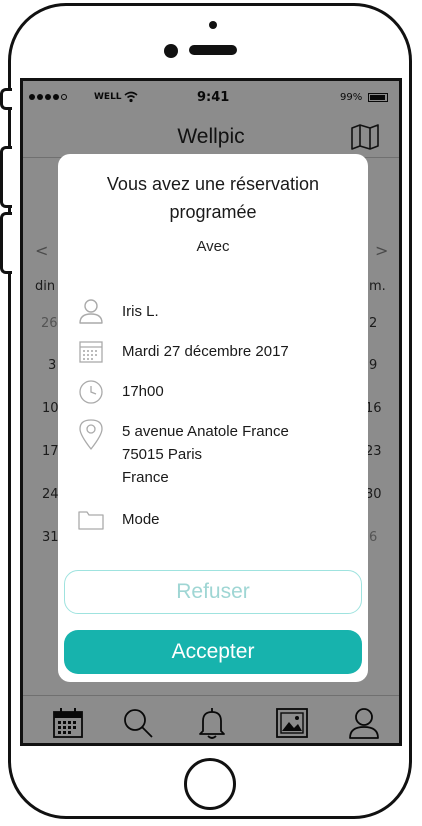 The width and height of the screenshot is (422, 826). What do you see at coordinates (91, 434) in the screenshot?
I see `location-pin-icon` at bounding box center [91, 434].